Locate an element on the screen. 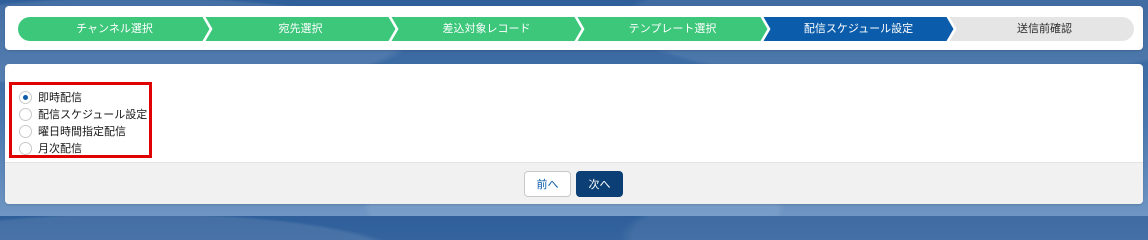 The width and height of the screenshot is (1148, 240). radio-option-schedule: 配信スケジュール設定 is located at coordinates (83, 114).